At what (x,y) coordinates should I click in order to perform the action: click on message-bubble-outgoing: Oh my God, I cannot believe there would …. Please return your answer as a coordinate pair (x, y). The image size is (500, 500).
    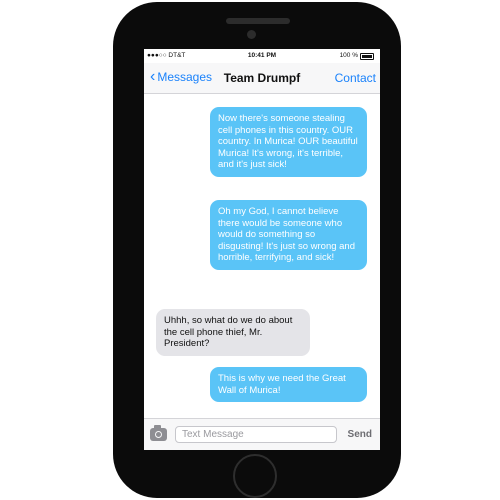
    Looking at the image, I should click on (288, 235).